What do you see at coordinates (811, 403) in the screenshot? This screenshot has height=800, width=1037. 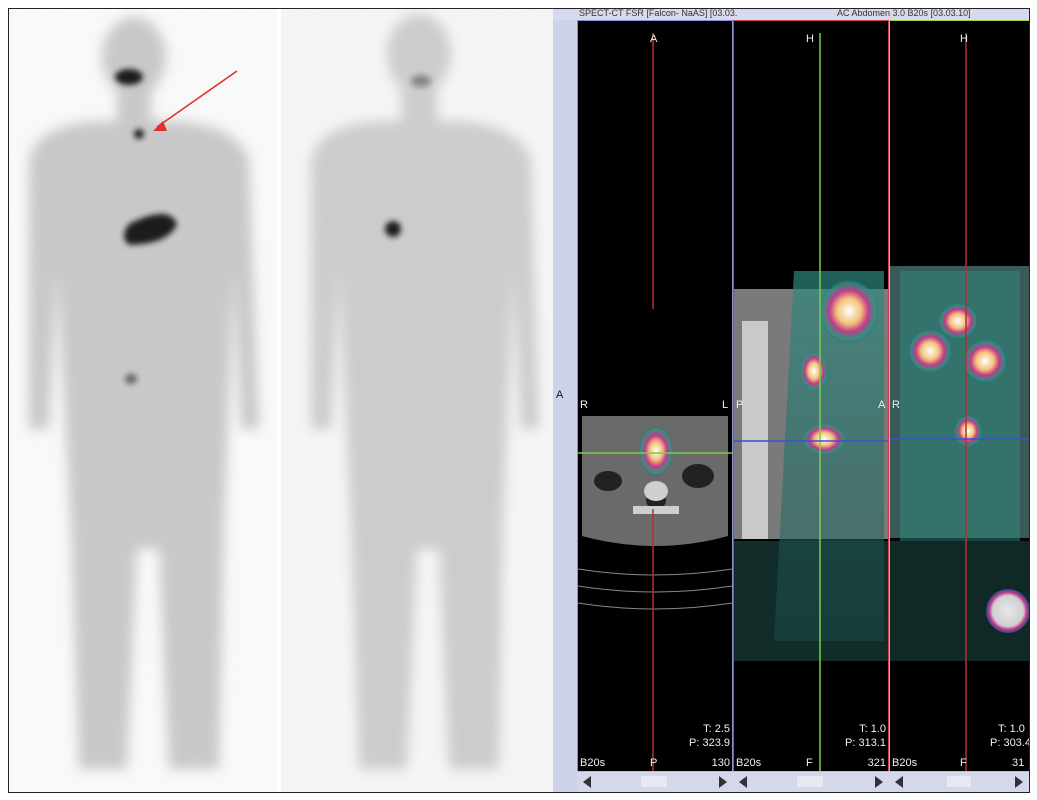 I see `sagittal-image` at bounding box center [811, 403].